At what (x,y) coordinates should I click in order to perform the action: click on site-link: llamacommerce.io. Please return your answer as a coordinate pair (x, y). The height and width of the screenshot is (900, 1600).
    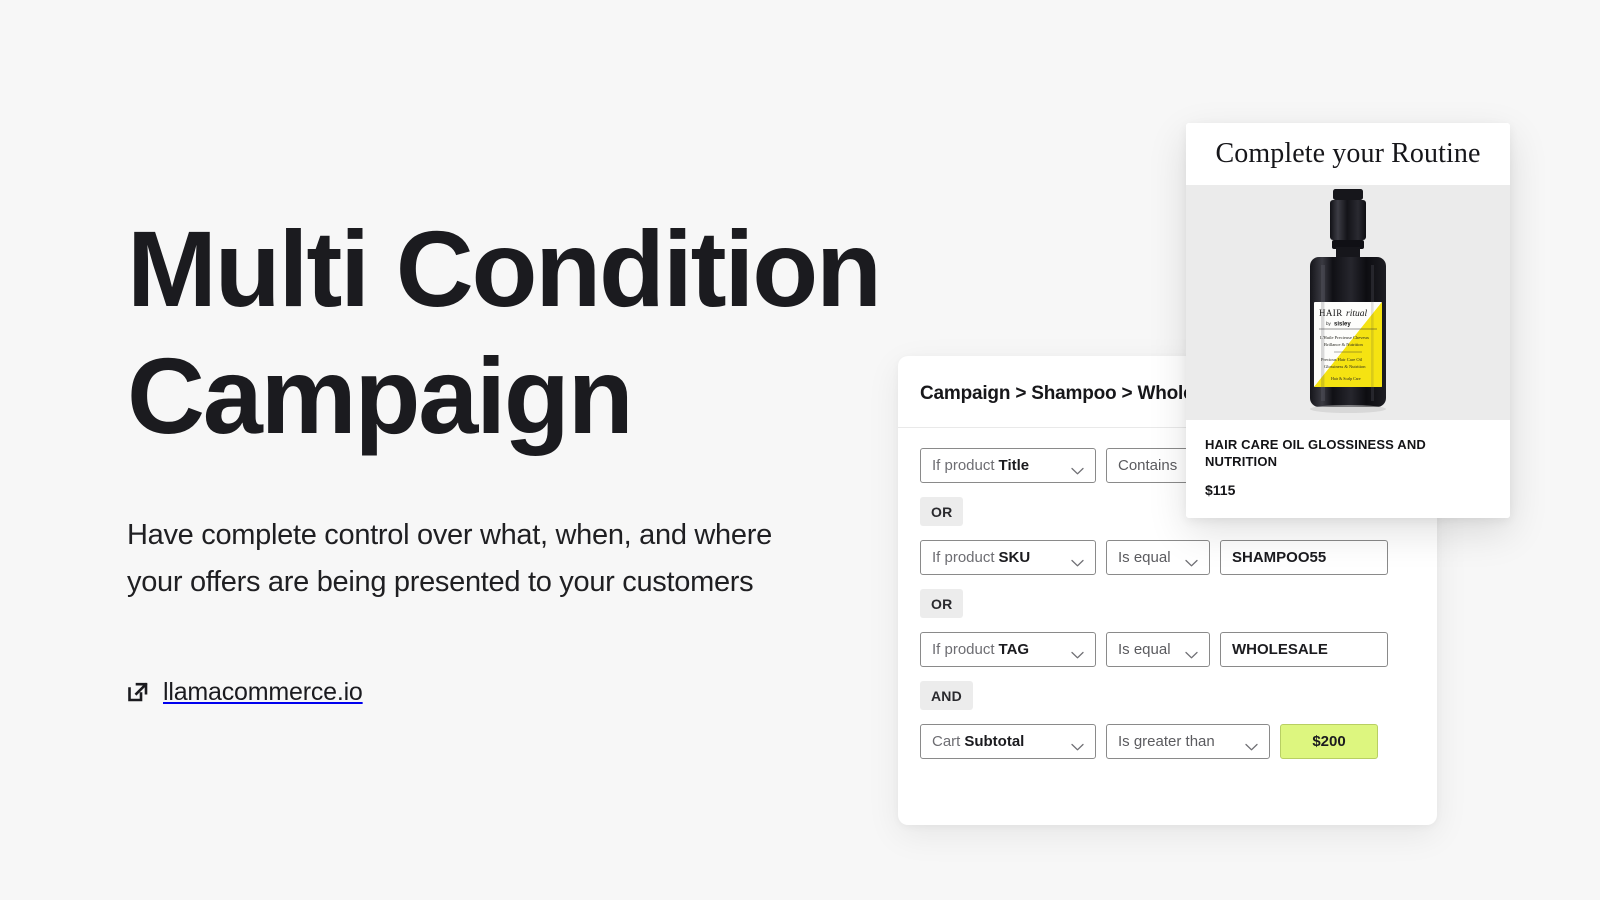
    Looking at the image, I should click on (522, 692).